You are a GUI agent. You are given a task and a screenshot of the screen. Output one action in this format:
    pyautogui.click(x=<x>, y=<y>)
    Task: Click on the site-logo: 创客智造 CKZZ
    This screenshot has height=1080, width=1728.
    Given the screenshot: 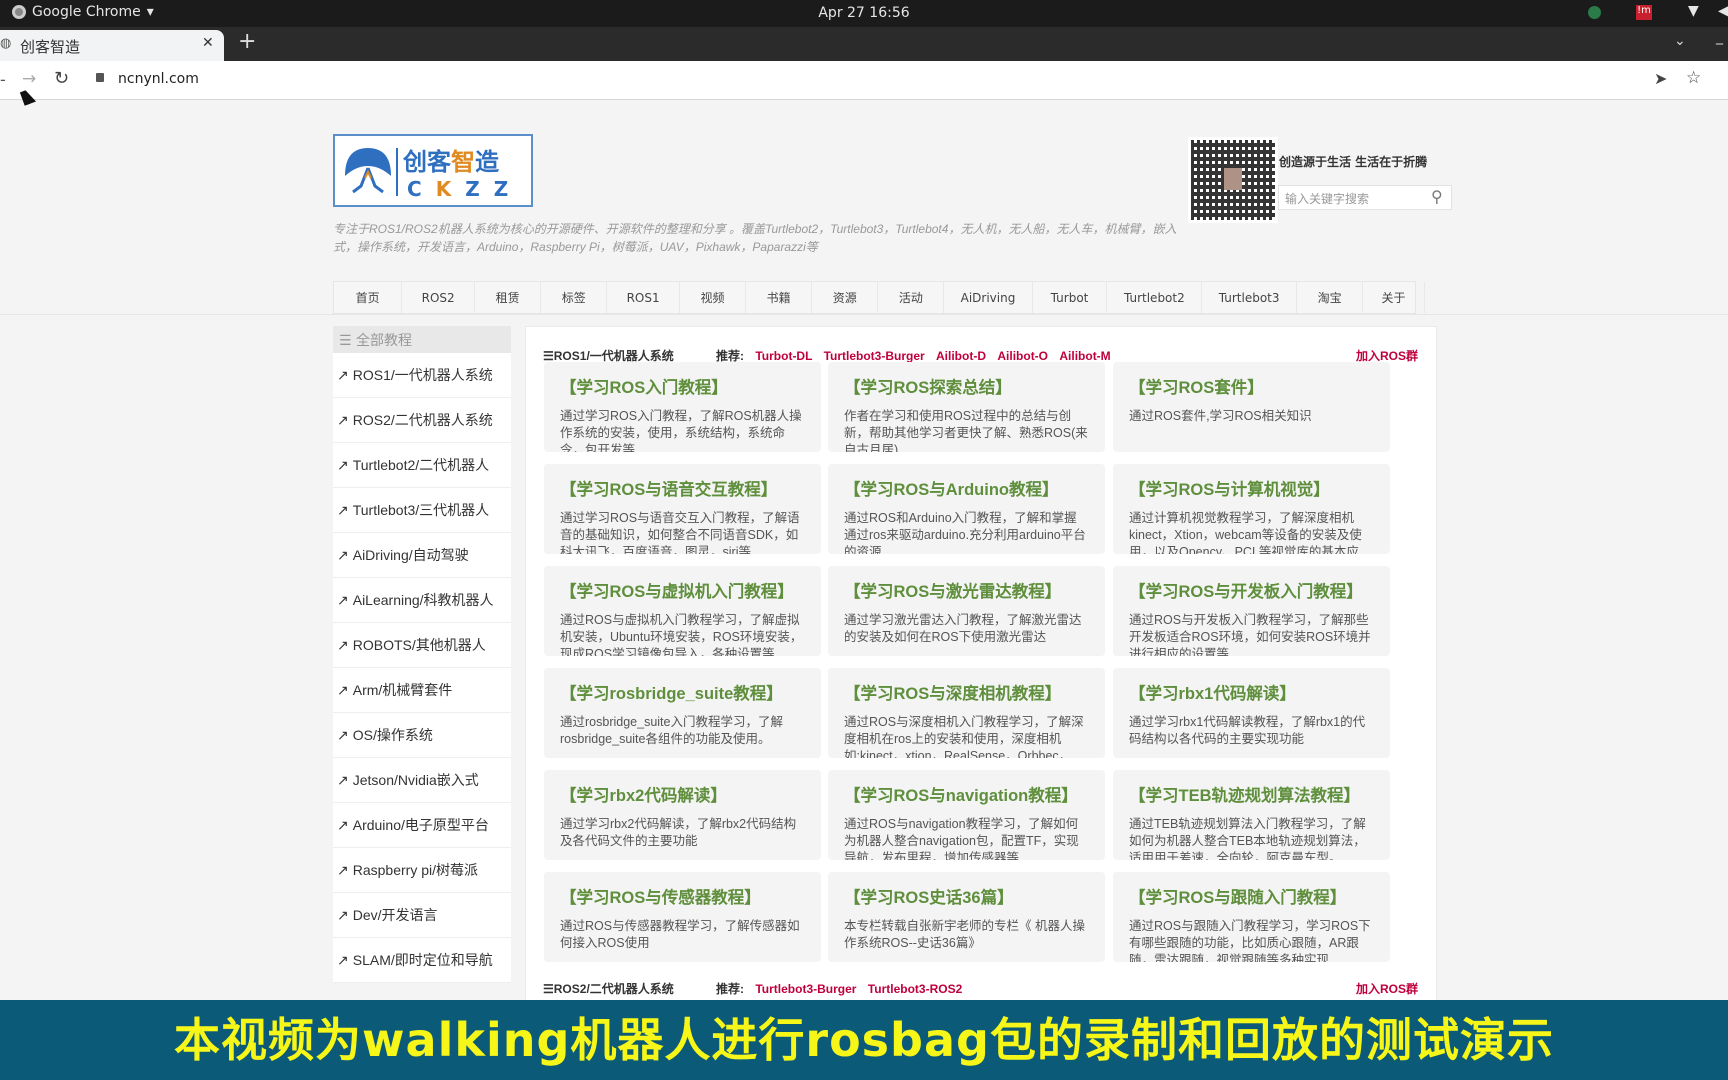 What is the action you would take?
    pyautogui.click(x=433, y=170)
    